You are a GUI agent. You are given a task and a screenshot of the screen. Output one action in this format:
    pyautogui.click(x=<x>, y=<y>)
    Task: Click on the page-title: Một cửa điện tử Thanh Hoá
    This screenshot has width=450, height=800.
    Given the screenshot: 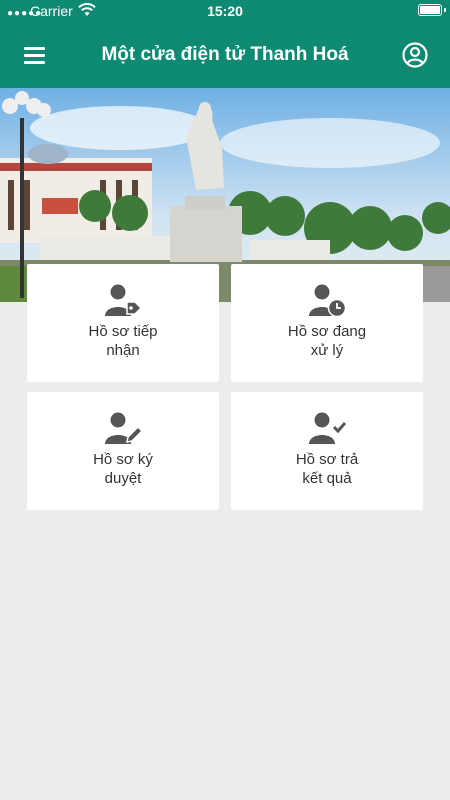 What is the action you would take?
    pyautogui.click(x=225, y=54)
    